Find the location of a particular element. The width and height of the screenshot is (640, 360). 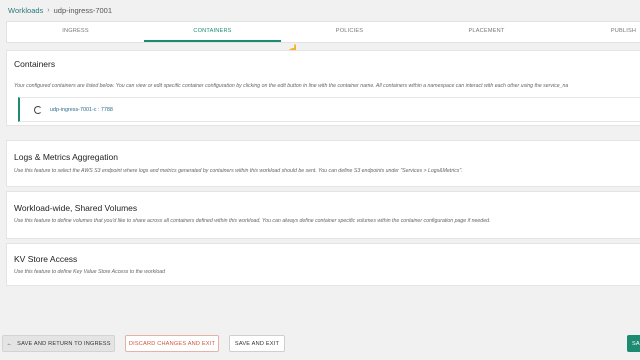

containers-title: Containers is located at coordinates (35, 64).